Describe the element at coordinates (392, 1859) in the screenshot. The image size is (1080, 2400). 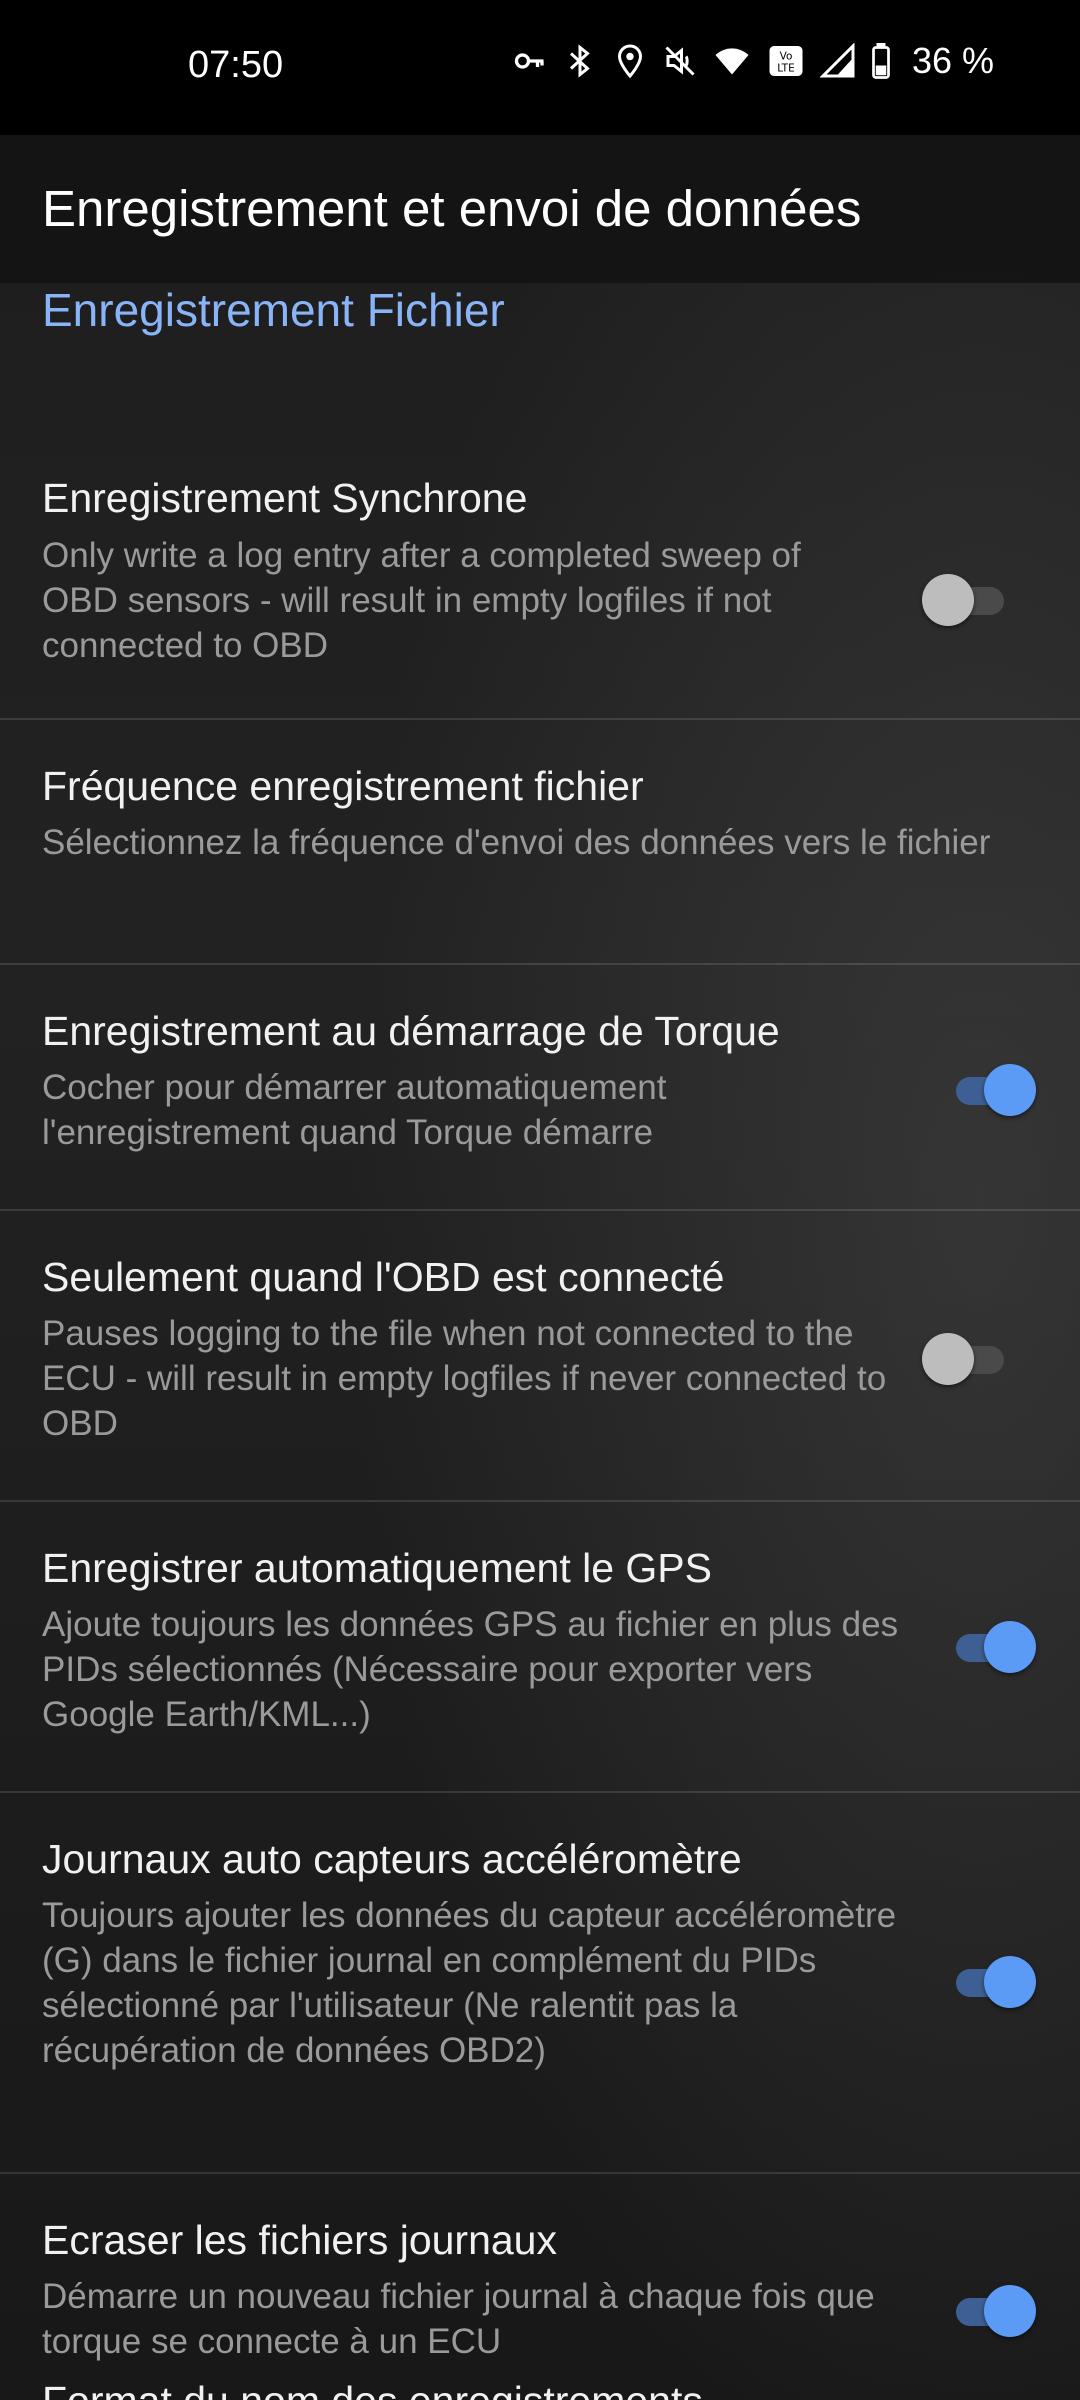
I see `pref-title: Journaux auto capteurs accéléromètre` at that location.